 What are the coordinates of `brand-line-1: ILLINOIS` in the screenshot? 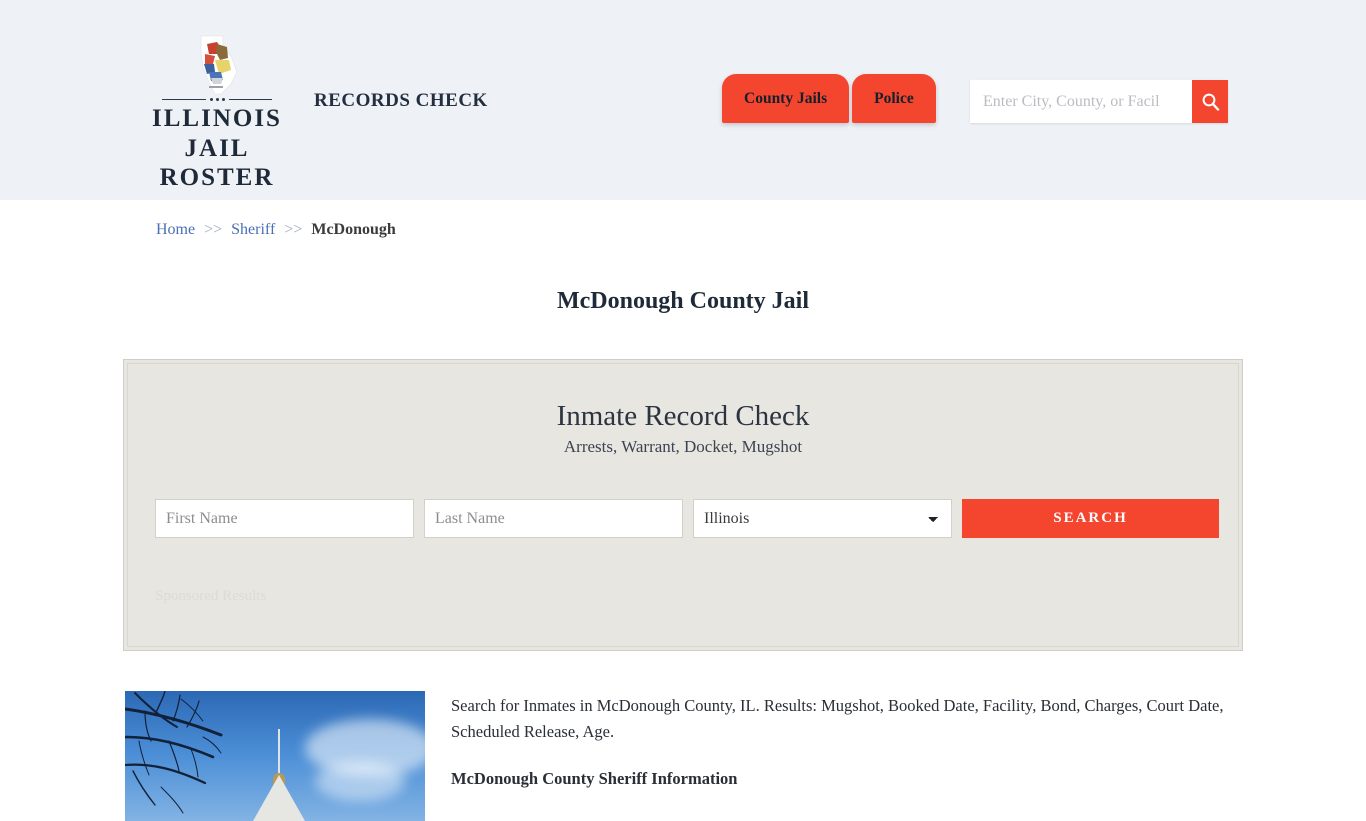 It's located at (217, 118).